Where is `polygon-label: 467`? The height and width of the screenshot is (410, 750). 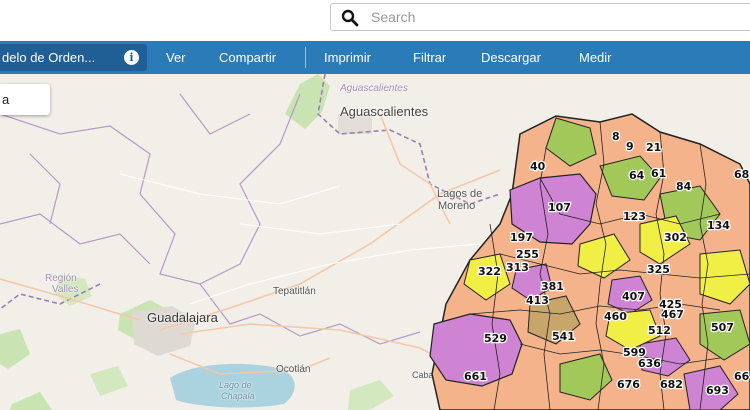
polygon-label: 467 is located at coordinates (672, 314).